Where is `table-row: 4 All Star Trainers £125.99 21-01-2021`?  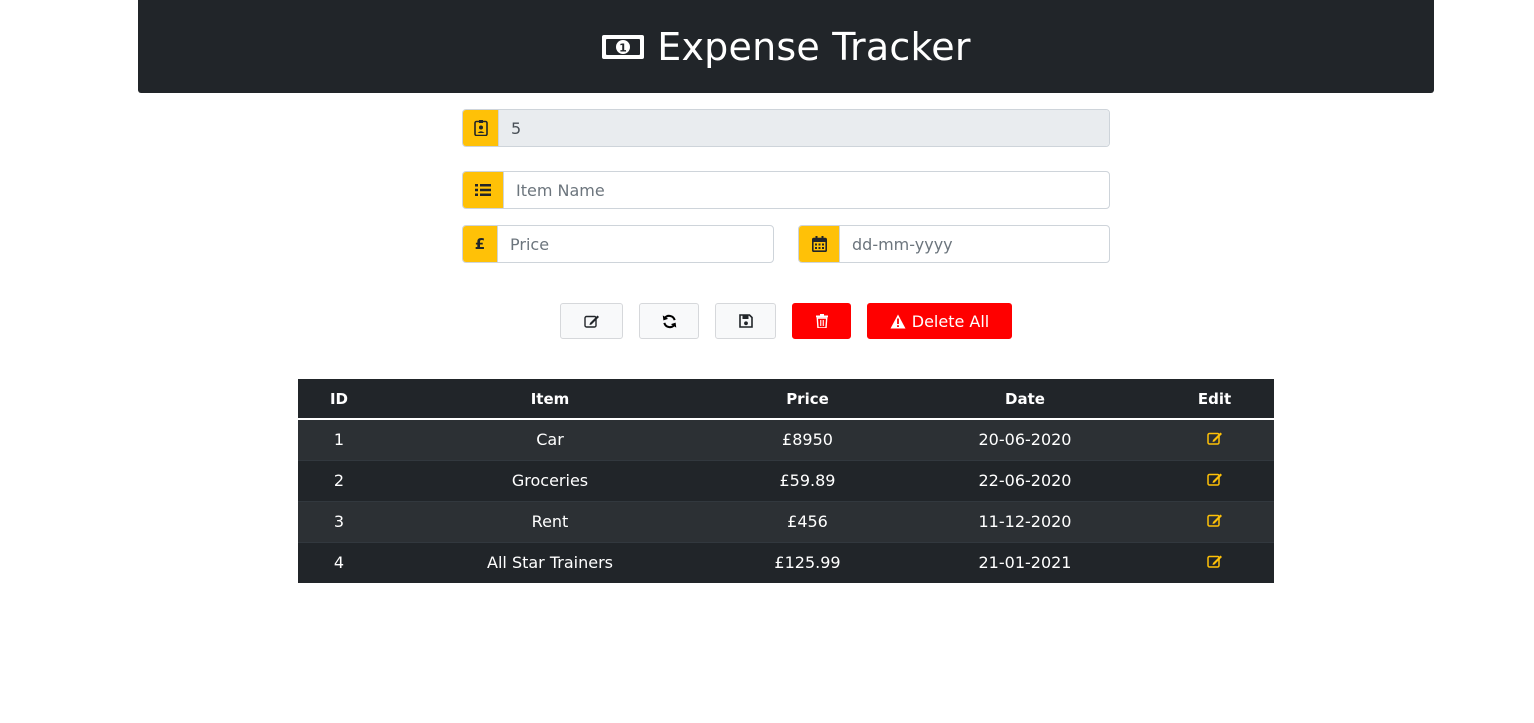
table-row: 4 All Star Trainers £125.99 21-01-2021 is located at coordinates (786, 562).